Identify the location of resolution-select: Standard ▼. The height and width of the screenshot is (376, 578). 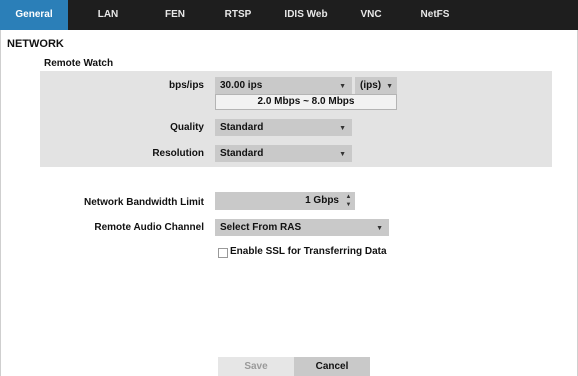
(283, 153).